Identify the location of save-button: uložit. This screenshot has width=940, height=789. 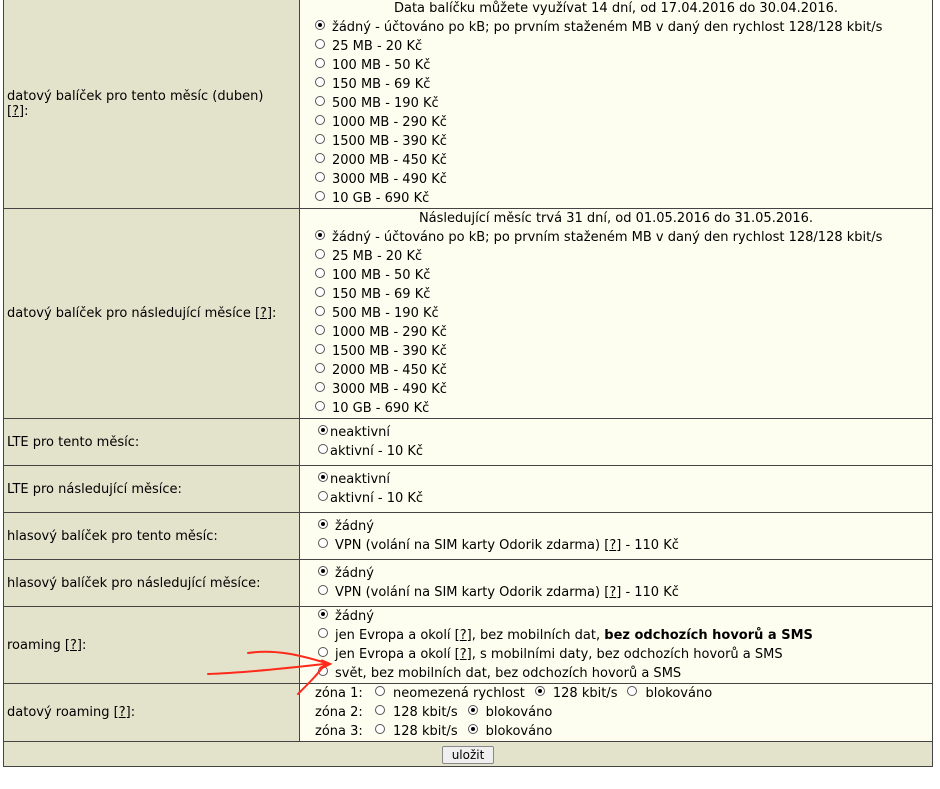
(468, 754).